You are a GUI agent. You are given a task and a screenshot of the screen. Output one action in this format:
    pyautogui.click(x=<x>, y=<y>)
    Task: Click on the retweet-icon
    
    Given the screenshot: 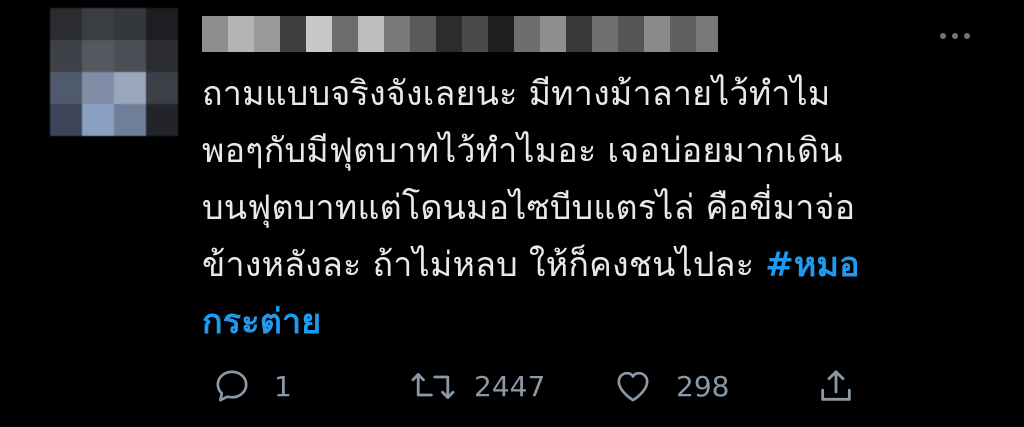 What is the action you would take?
    pyautogui.click(x=433, y=386)
    